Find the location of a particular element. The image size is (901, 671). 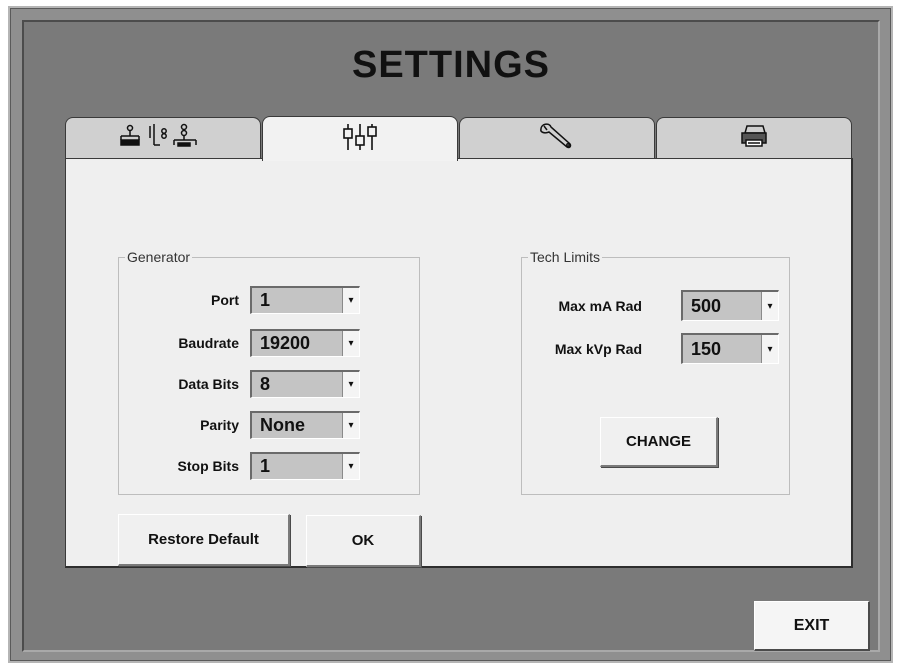

network-icon is located at coordinates (163, 138).